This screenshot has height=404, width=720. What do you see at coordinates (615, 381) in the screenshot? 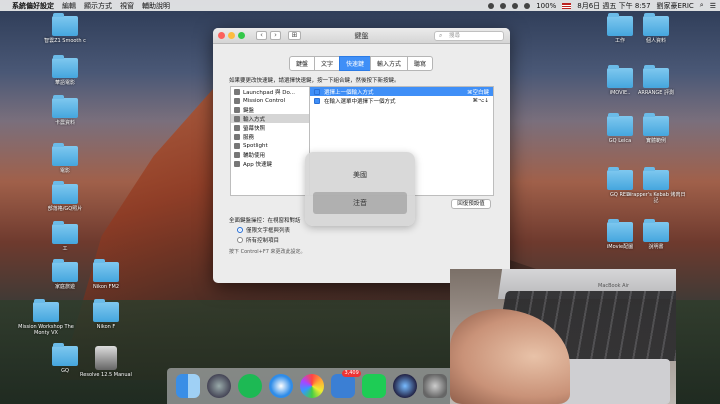
I see `laptop-trackpad` at bounding box center [615, 381].